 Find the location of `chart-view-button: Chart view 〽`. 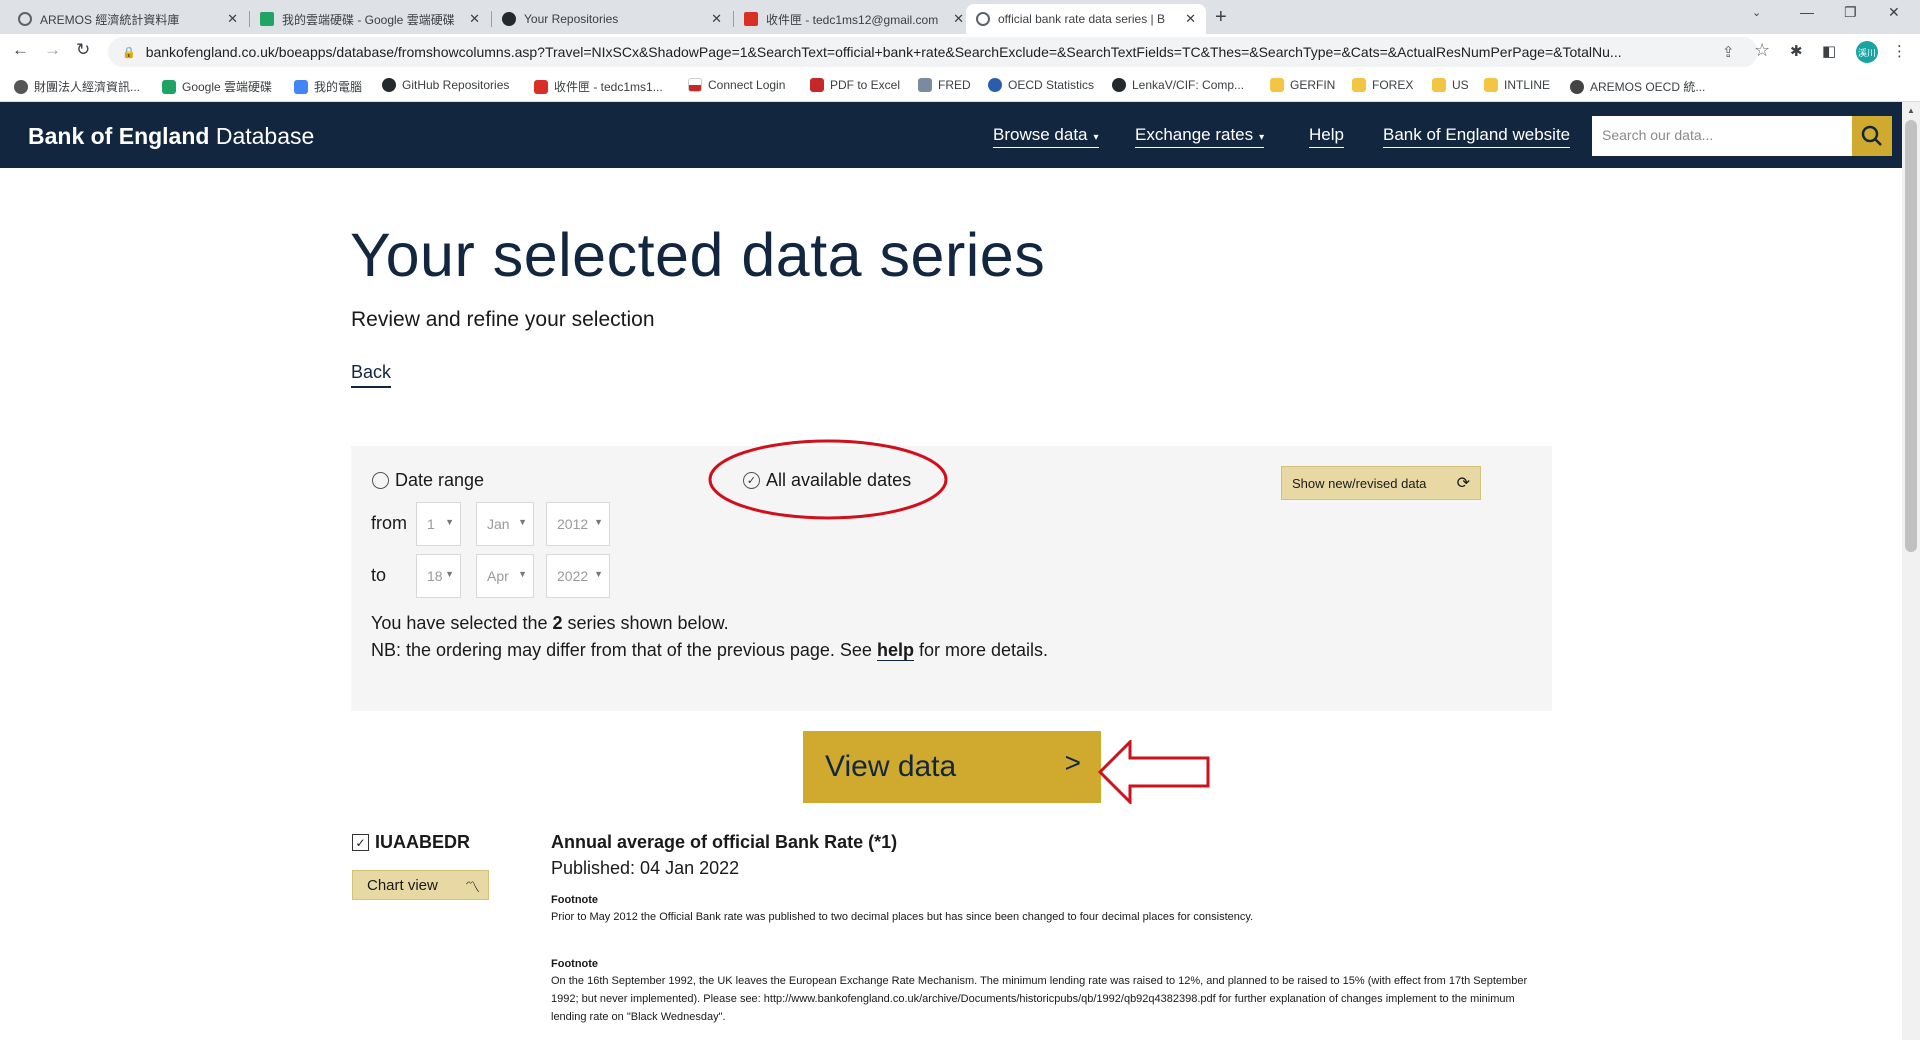

chart-view-button: Chart view 〽 is located at coordinates (420, 885).